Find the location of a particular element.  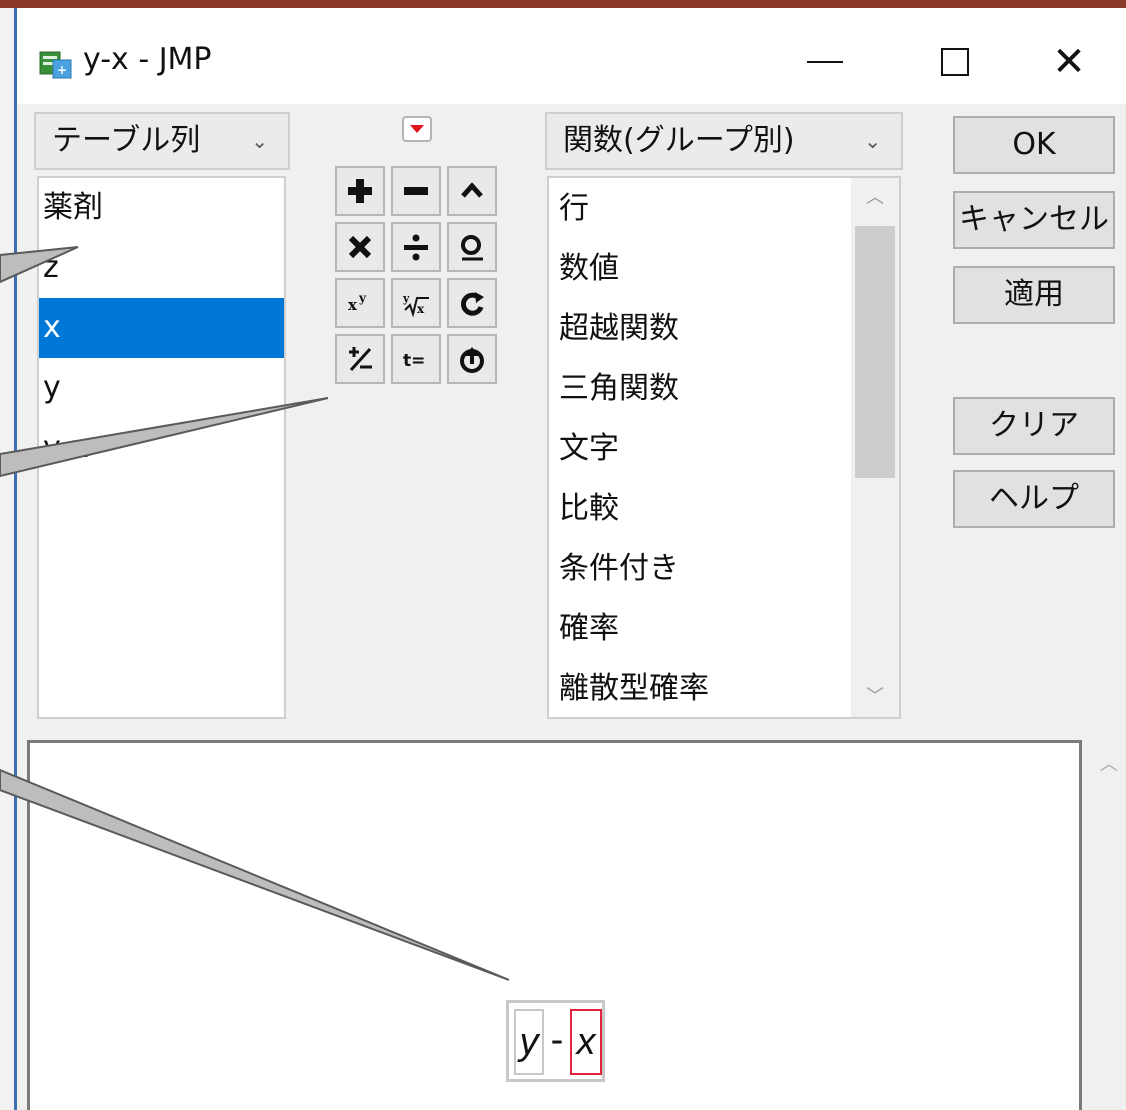

peel-button is located at coordinates (472, 359).